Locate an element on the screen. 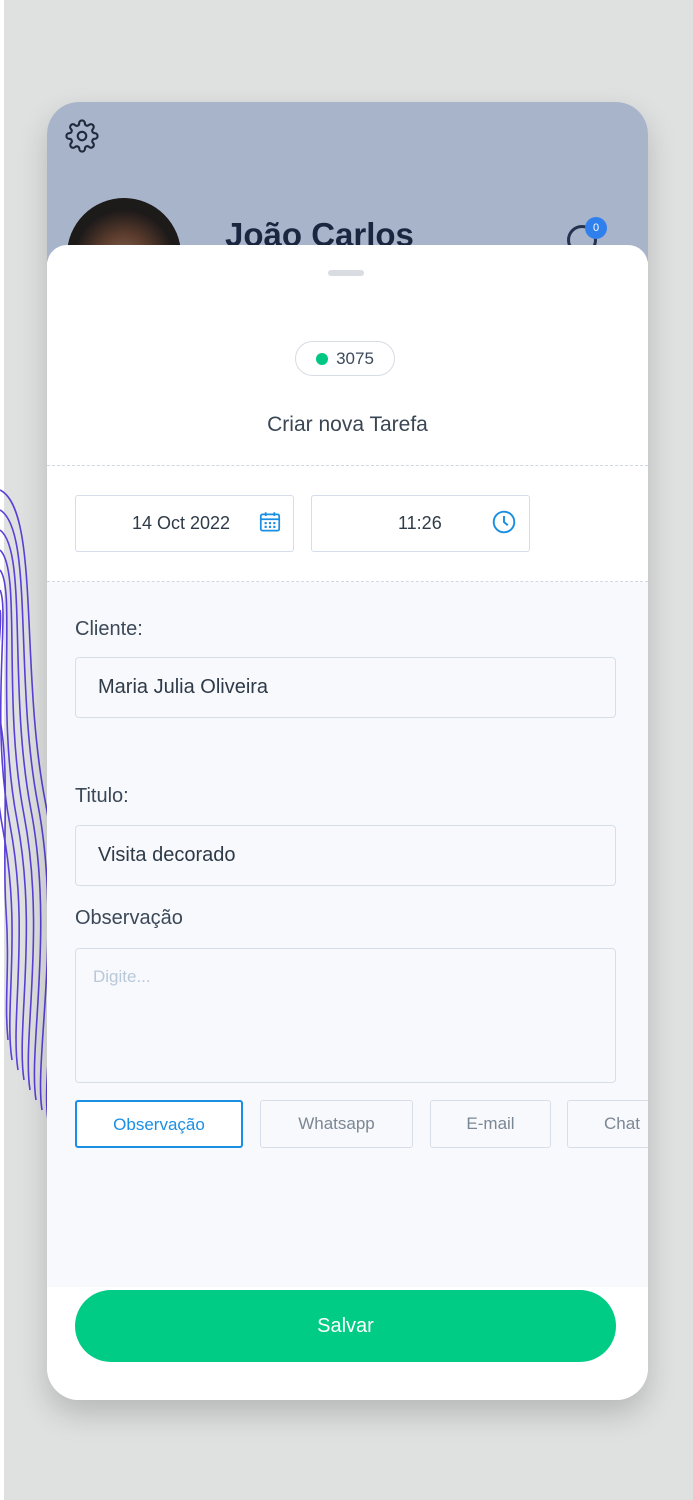 The width and height of the screenshot is (693, 1500). notes-label: Observação is located at coordinates (129, 918).